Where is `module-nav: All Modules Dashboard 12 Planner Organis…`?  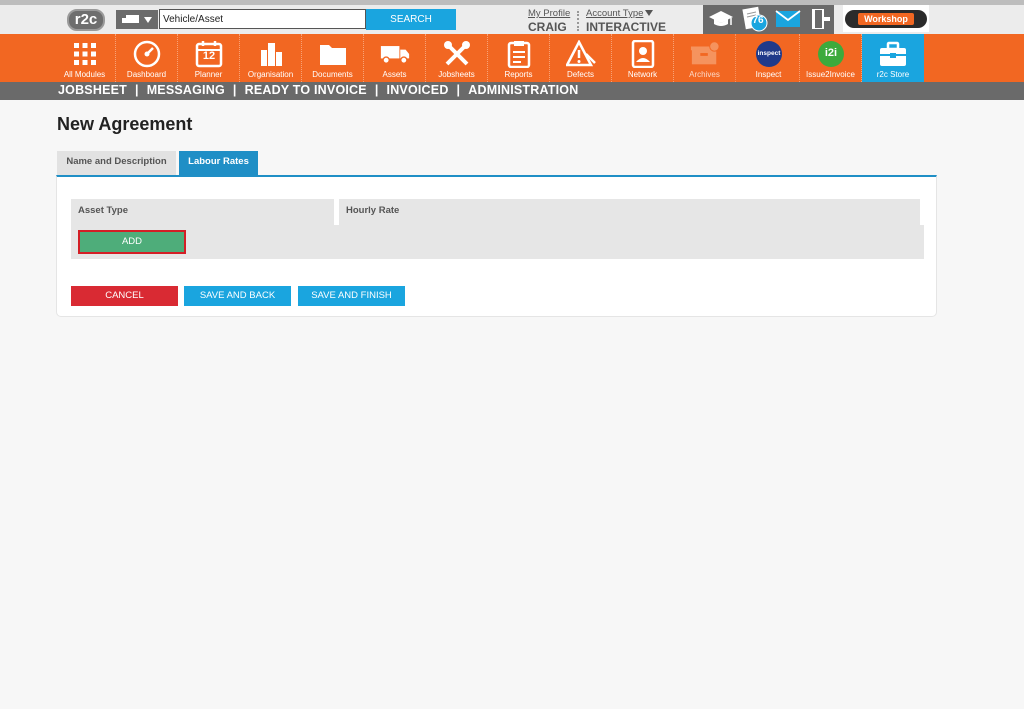
module-nav: All Modules Dashboard 12 Planner Organis… is located at coordinates (512, 58).